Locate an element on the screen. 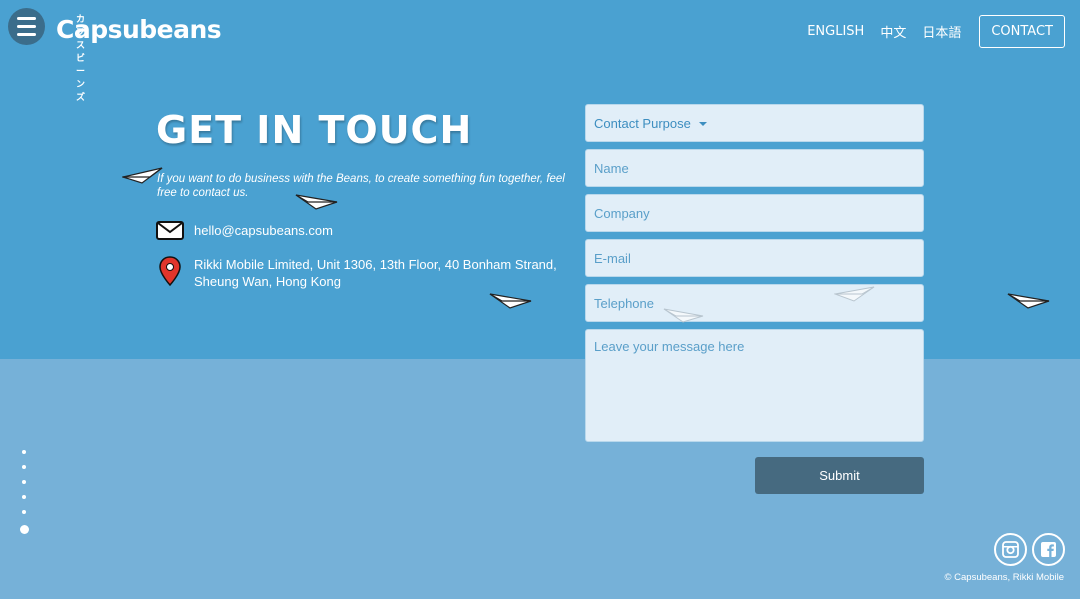 The image size is (1080, 599). copyright-text: © Capsubeans, Rikki Mobile is located at coordinates (1004, 577).